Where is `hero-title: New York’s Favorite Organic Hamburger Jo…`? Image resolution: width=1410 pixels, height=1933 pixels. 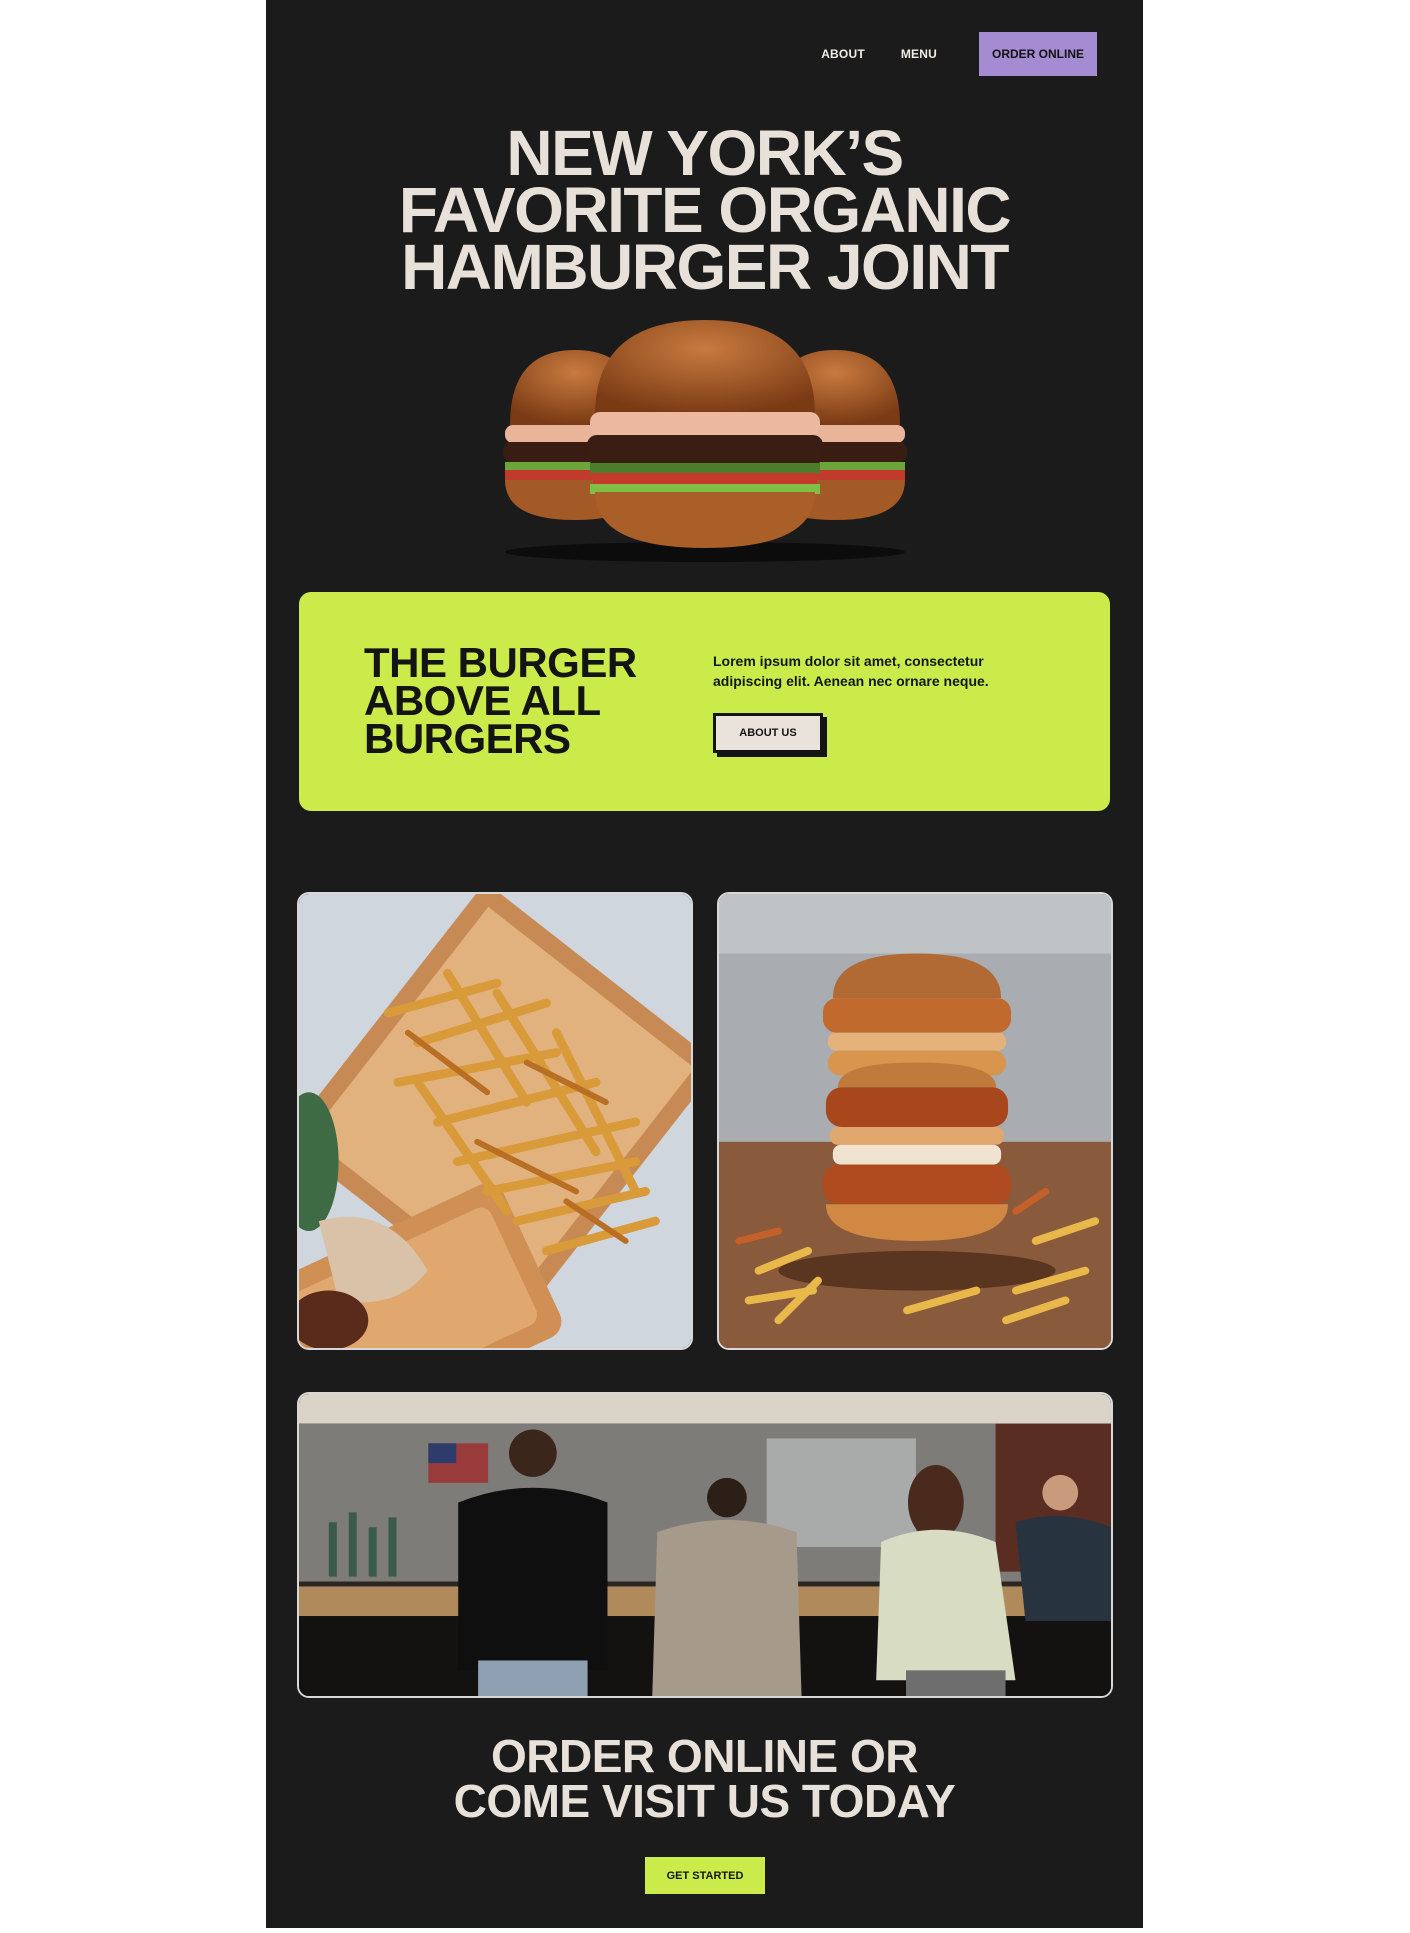 hero-title: New York’s Favorite Organic Hamburger Jo… is located at coordinates (704, 212).